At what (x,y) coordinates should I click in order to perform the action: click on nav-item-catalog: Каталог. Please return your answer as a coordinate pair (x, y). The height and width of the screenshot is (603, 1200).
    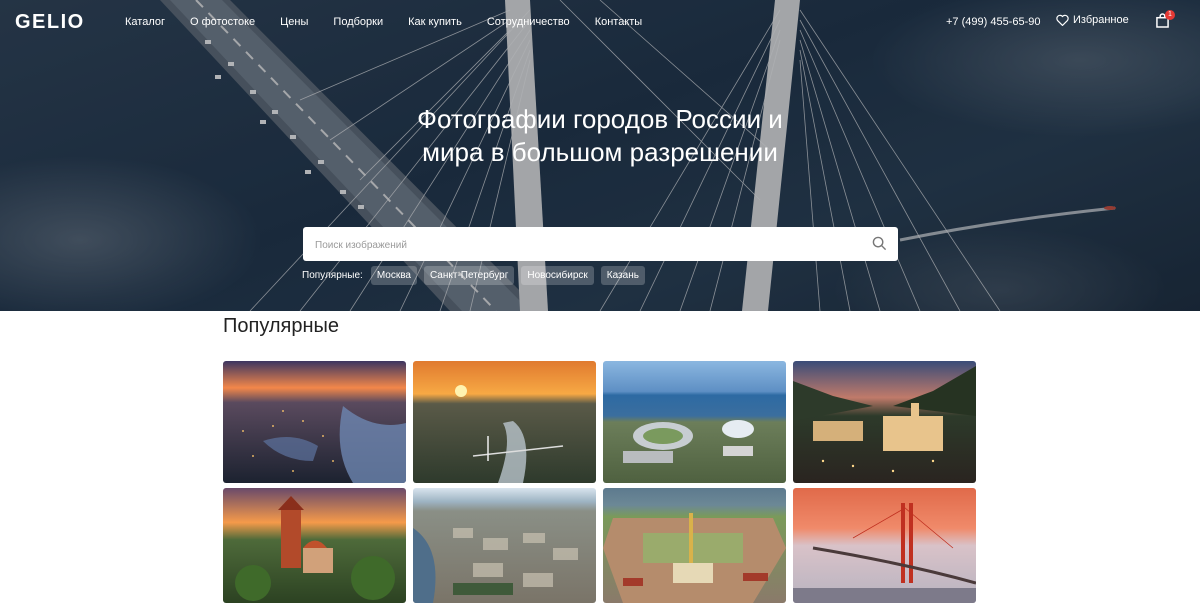
    Looking at the image, I should click on (145, 22).